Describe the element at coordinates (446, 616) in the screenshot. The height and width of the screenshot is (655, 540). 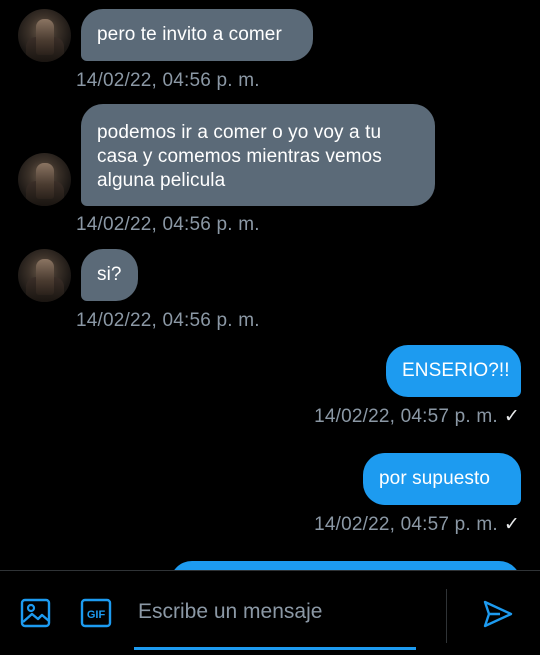
I see `divider` at that location.